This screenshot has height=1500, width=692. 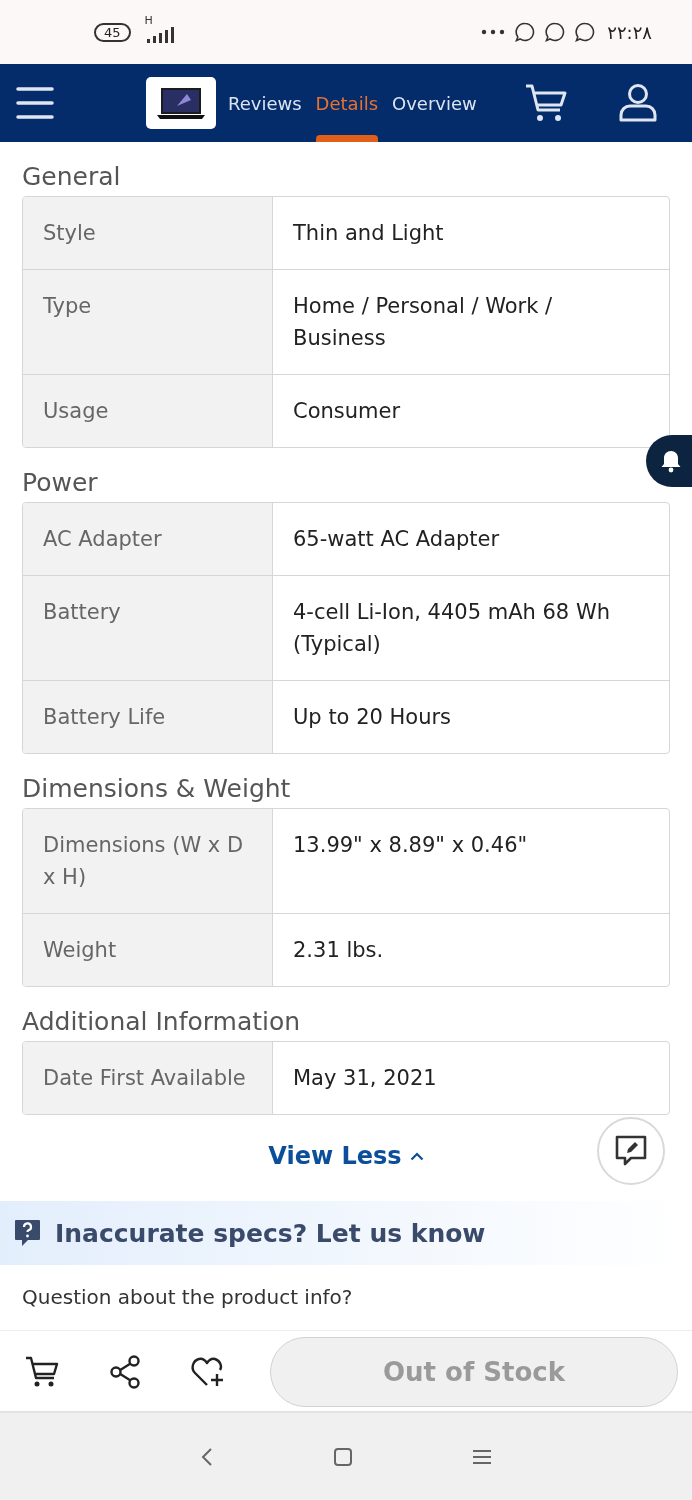 What do you see at coordinates (343, 1456) in the screenshot?
I see `home-icon` at bounding box center [343, 1456].